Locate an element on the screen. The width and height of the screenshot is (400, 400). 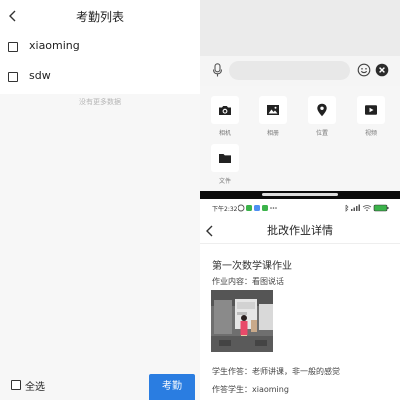
folder-icon is located at coordinates (225, 158).